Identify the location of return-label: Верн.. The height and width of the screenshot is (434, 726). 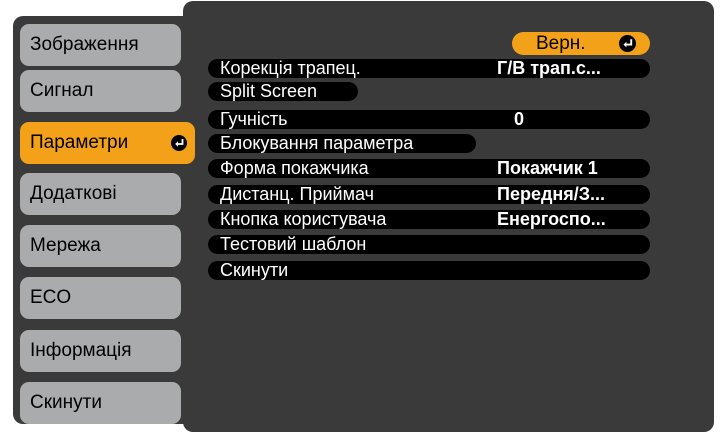
(561, 43).